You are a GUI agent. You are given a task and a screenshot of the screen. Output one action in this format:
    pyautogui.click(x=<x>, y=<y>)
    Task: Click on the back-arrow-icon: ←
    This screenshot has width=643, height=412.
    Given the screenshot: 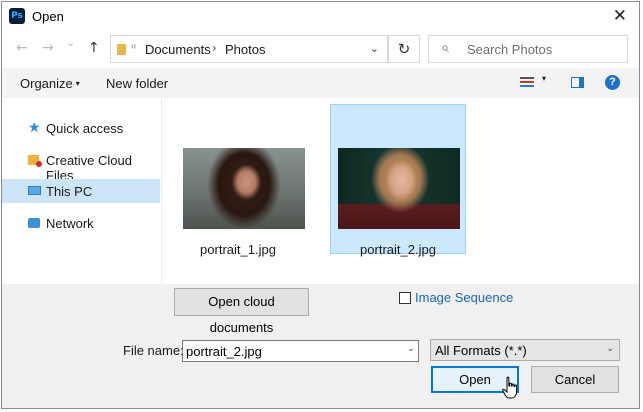 What is the action you would take?
    pyautogui.click(x=22, y=48)
    